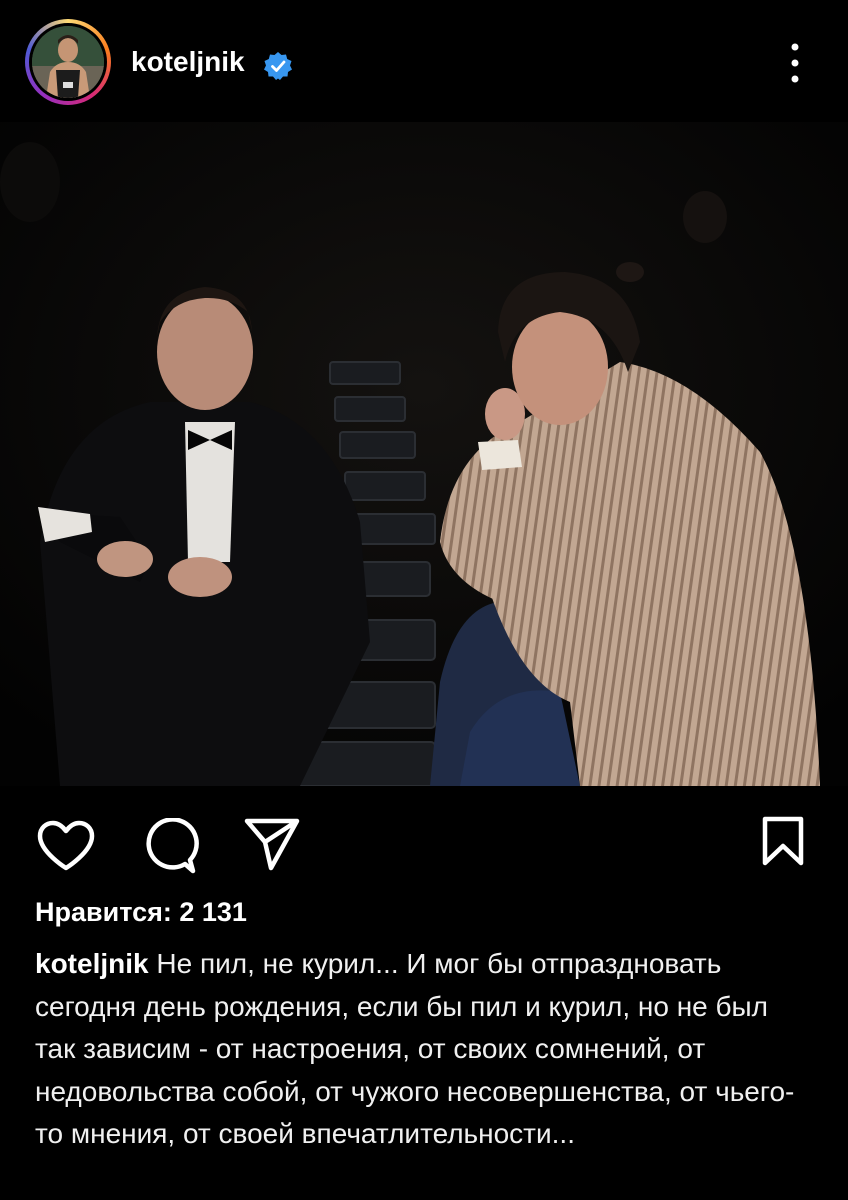  Describe the element at coordinates (783, 841) in the screenshot. I see `bookmark-icon` at that location.